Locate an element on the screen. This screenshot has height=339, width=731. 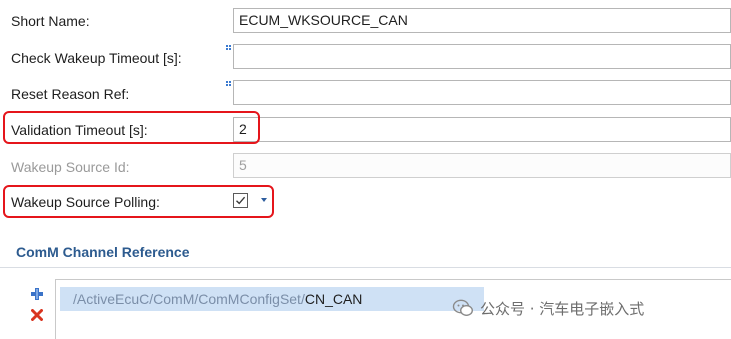
reference-path-tail: CN_CAN is located at coordinates (333, 299).